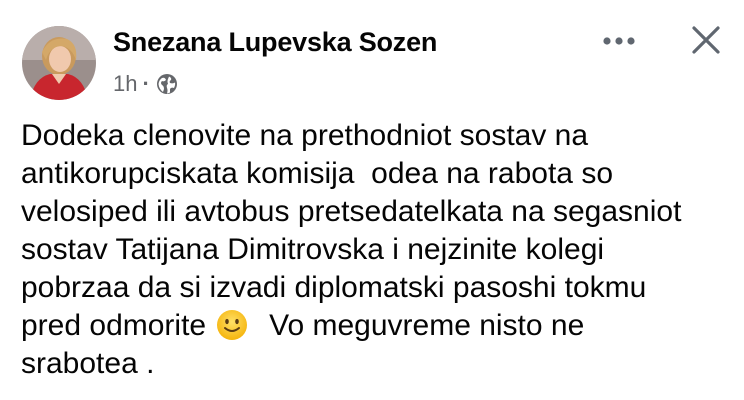 The height and width of the screenshot is (400, 744). What do you see at coordinates (418, 325) in the screenshot?
I see `post-text-segment: Vo meguvreme nisto ne` at bounding box center [418, 325].